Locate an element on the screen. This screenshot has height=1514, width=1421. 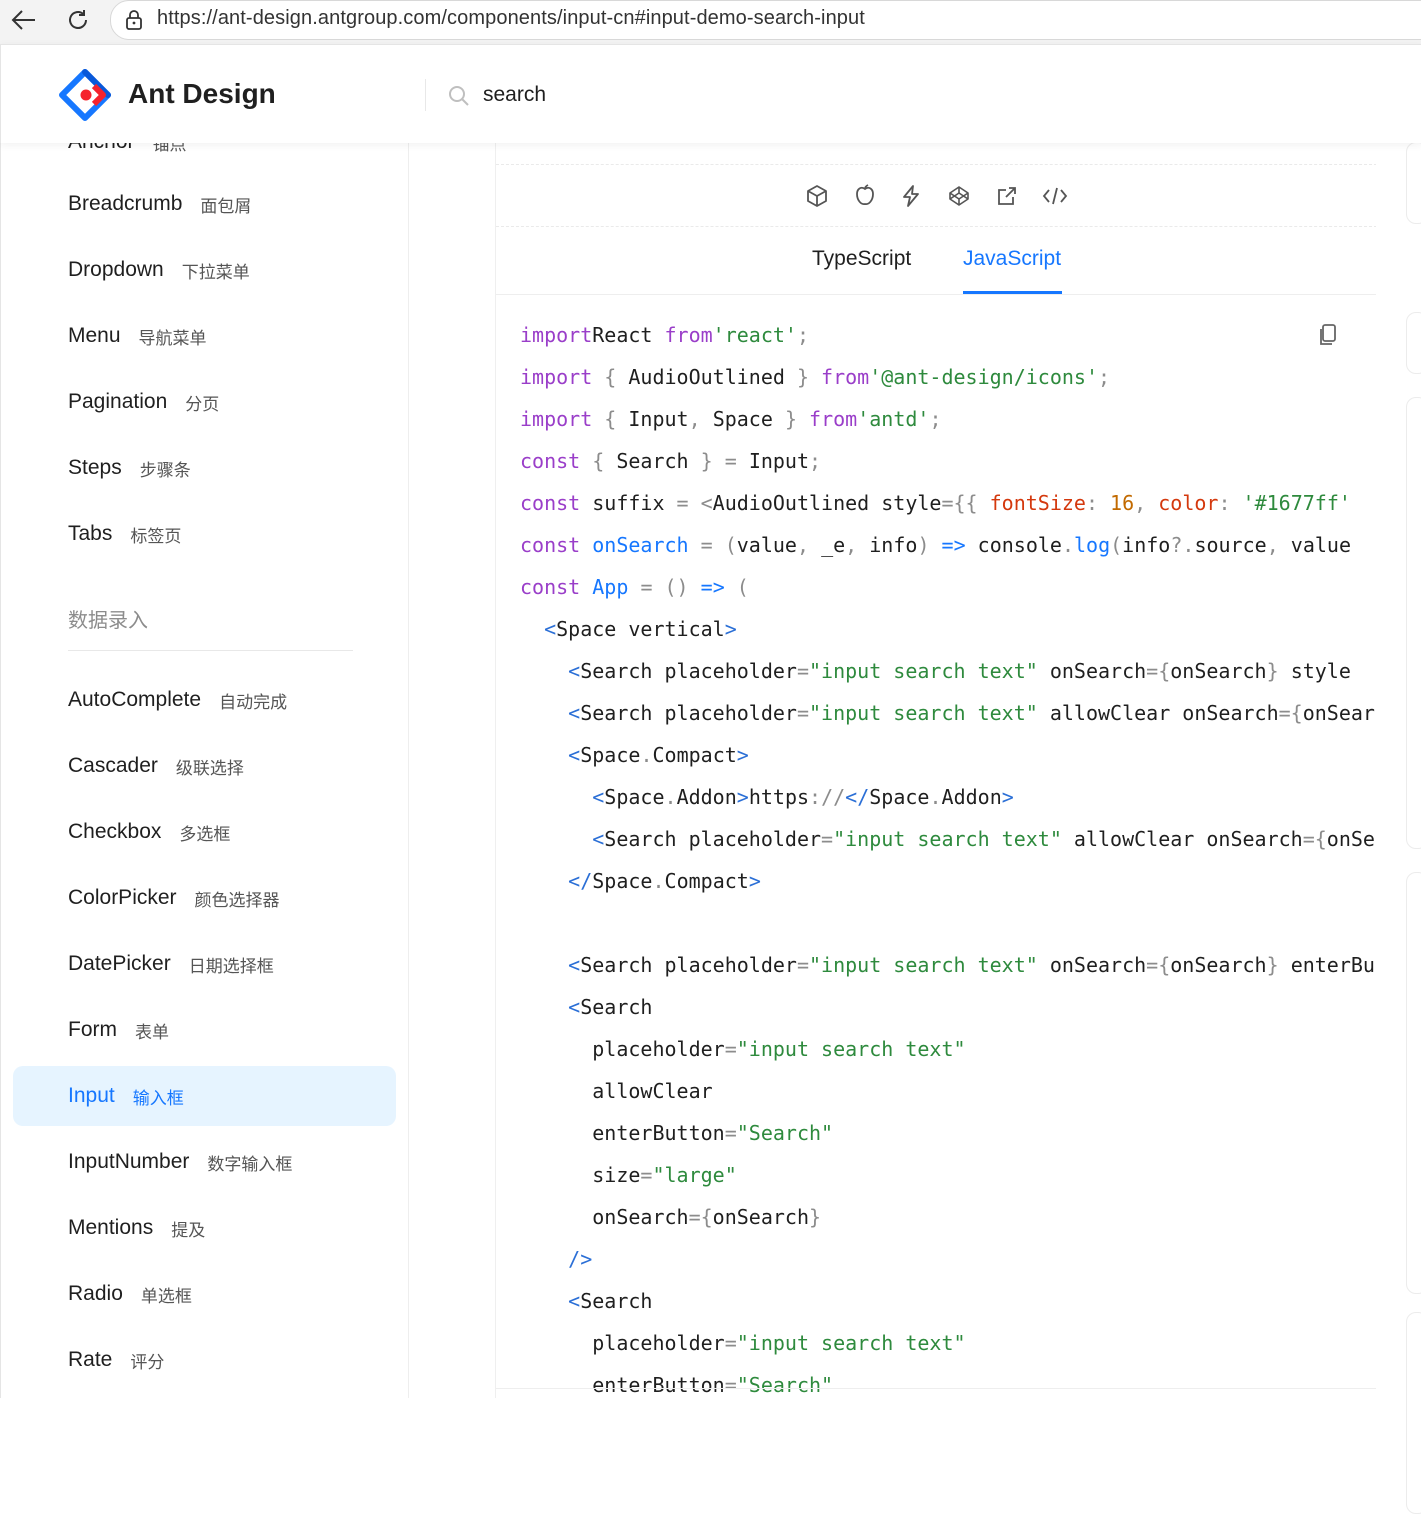
sidebar-item-anchor: Anchor 锚点 is located at coordinates (204, 157).